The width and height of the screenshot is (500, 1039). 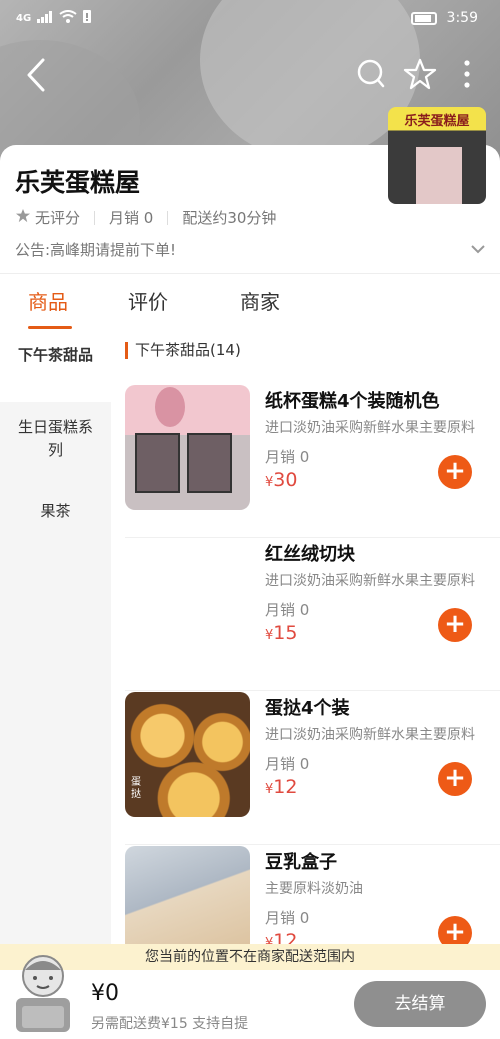 I want to click on shop-rating: 无评分, so click(x=58, y=218).